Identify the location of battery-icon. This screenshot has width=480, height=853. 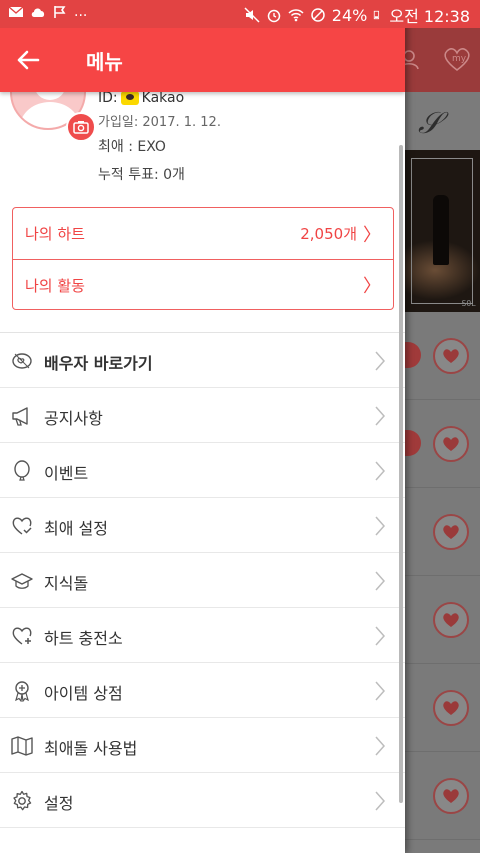
(377, 15).